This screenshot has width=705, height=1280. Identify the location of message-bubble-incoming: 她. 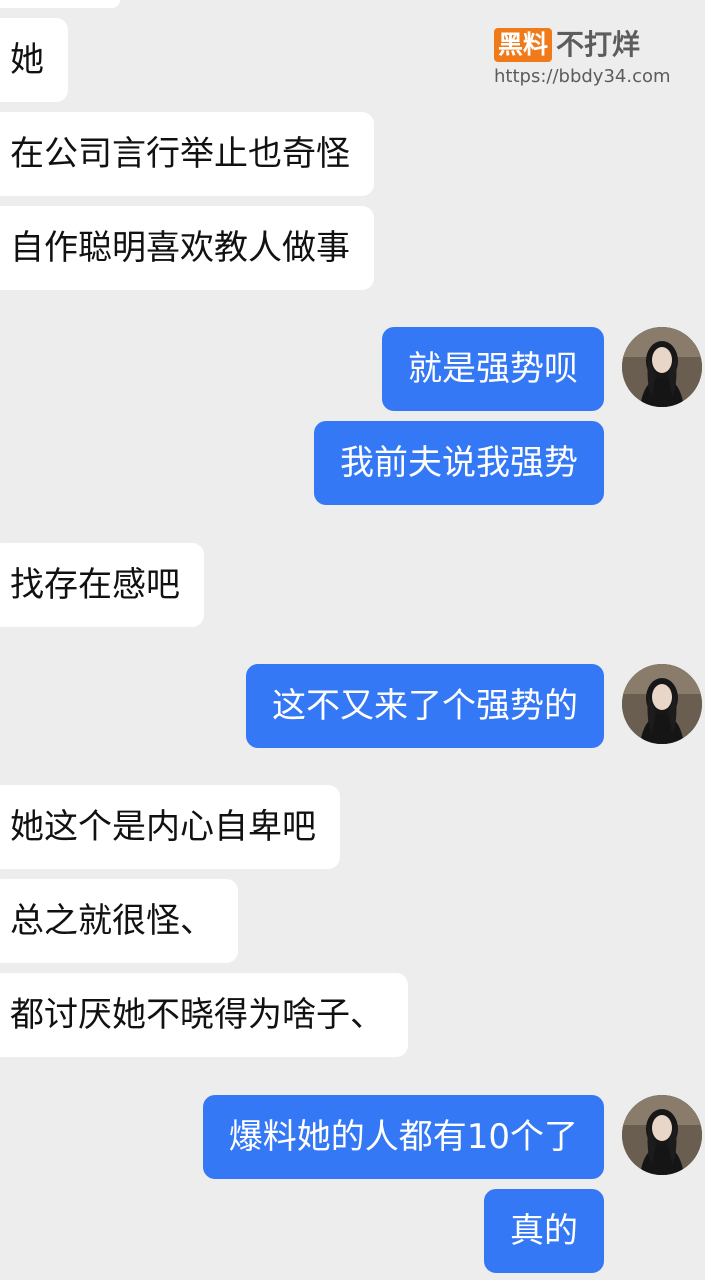
(34, 60).